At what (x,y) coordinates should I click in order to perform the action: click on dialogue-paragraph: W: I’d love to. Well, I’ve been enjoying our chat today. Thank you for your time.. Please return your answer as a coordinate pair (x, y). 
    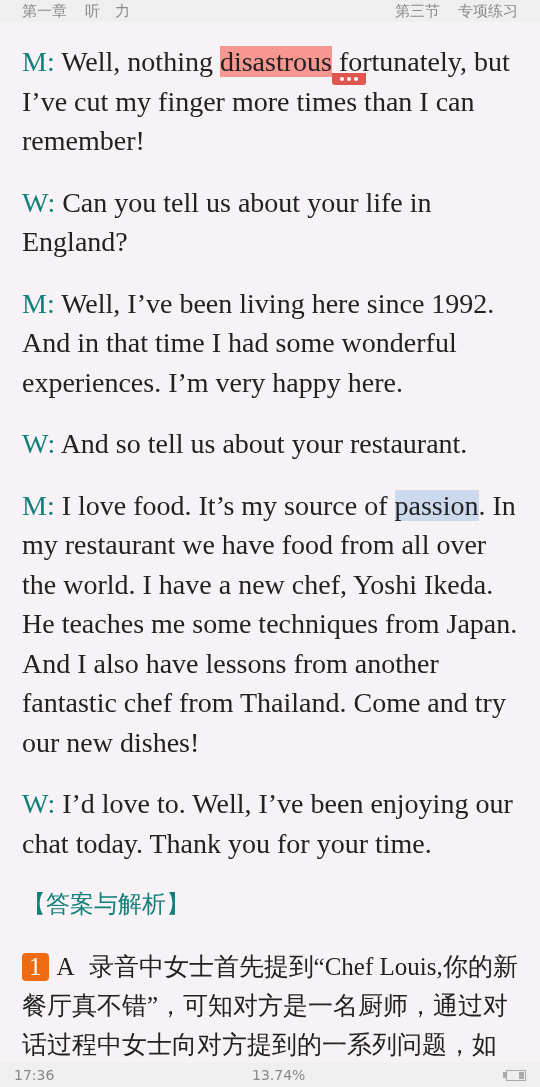
    Looking at the image, I should click on (268, 824).